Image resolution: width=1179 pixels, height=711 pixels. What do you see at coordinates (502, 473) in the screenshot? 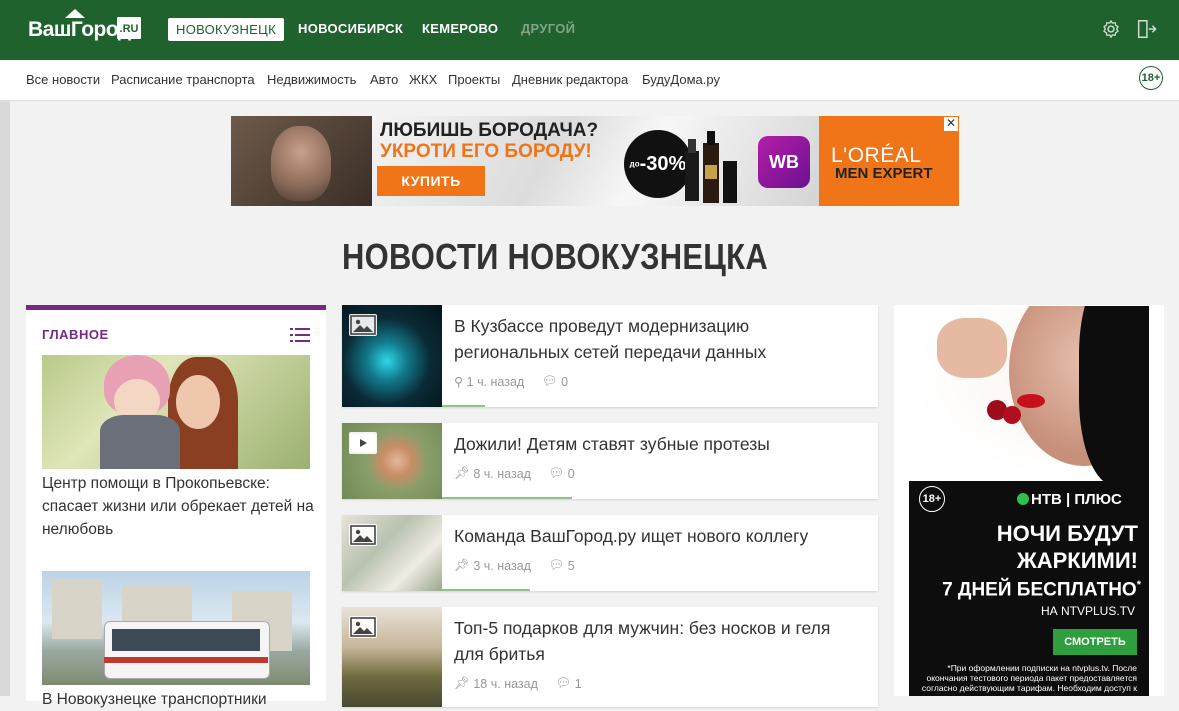
I see `news-time: 8 ч. назад` at bounding box center [502, 473].